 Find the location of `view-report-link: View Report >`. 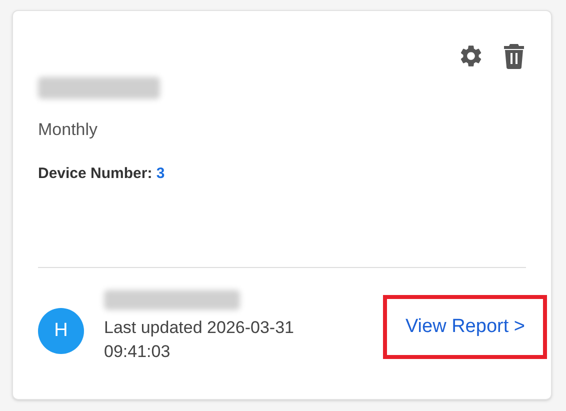

view-report-link: View Report > is located at coordinates (465, 327).